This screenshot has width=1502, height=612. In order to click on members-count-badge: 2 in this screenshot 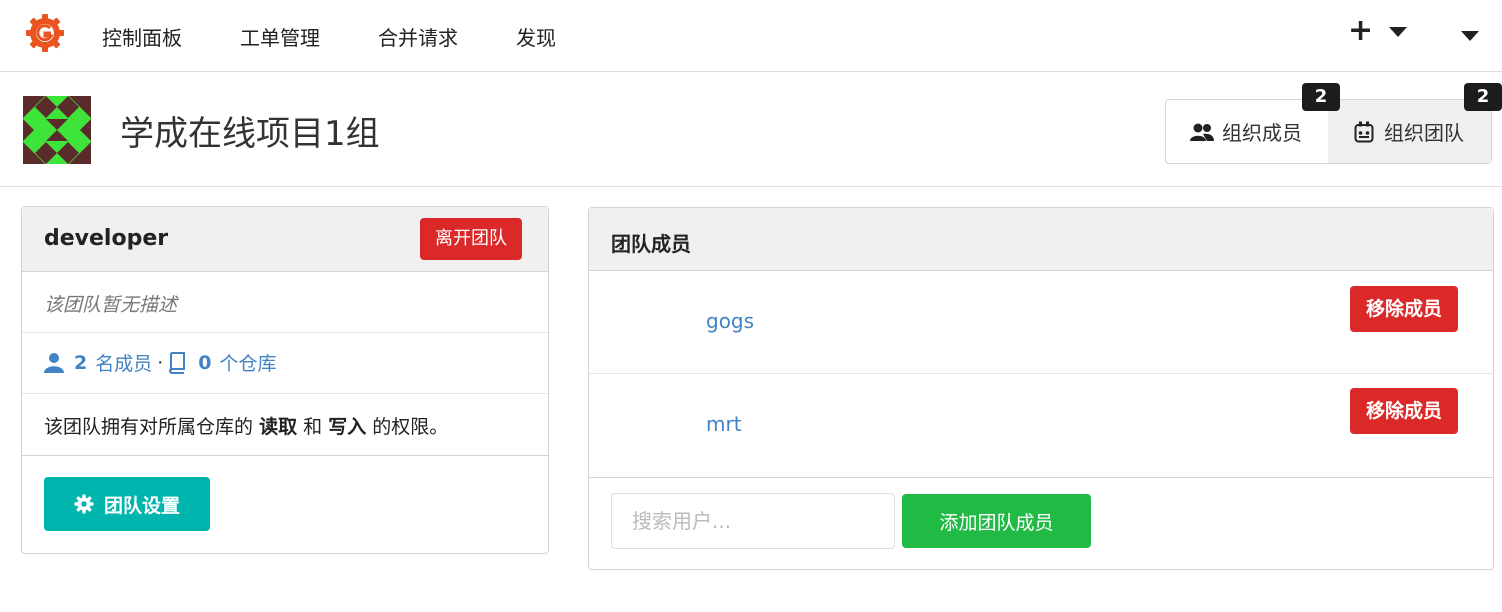, I will do `click(1321, 97)`.